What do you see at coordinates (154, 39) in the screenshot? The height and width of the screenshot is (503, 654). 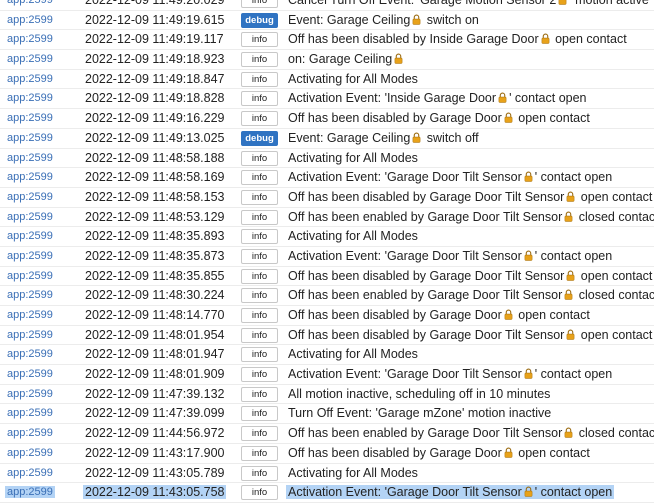 I see `log-timestamp: 2022-12-09 11:49:19.117` at bounding box center [154, 39].